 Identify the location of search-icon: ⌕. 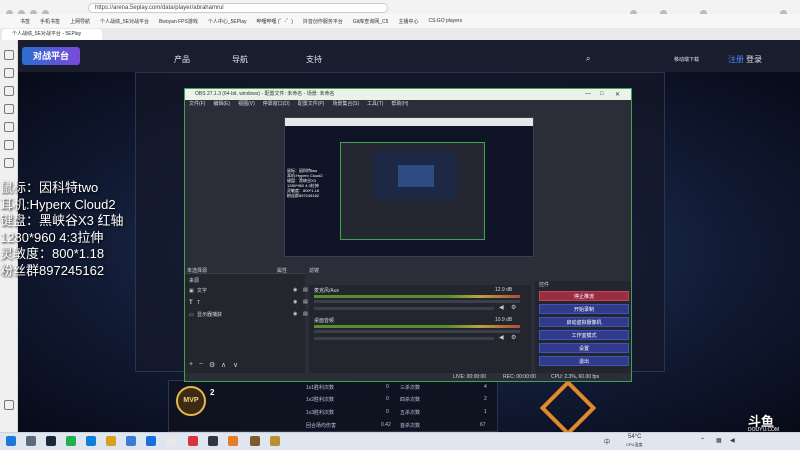
(588, 59).